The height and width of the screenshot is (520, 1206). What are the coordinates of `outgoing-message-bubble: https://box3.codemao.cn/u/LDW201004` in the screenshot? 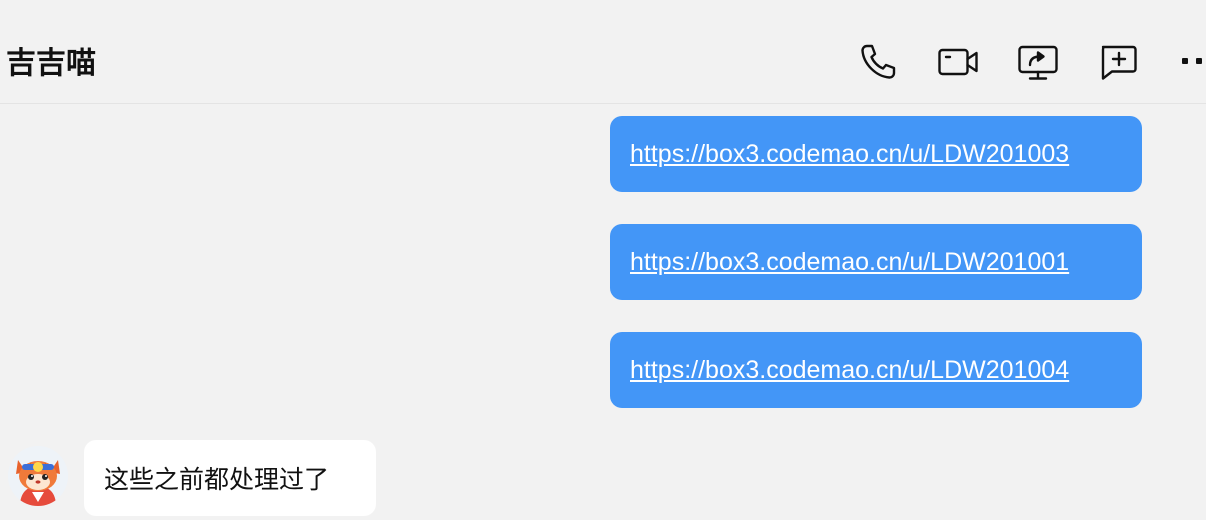 It's located at (876, 370).